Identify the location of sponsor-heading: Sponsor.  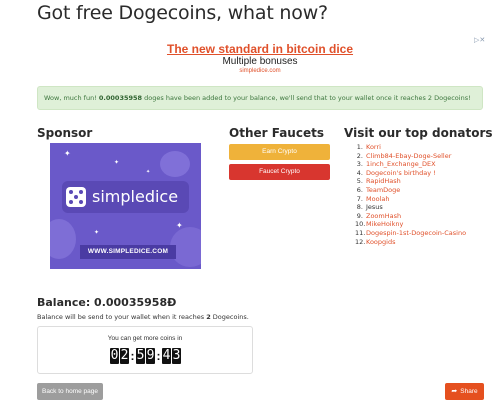
(65, 133).